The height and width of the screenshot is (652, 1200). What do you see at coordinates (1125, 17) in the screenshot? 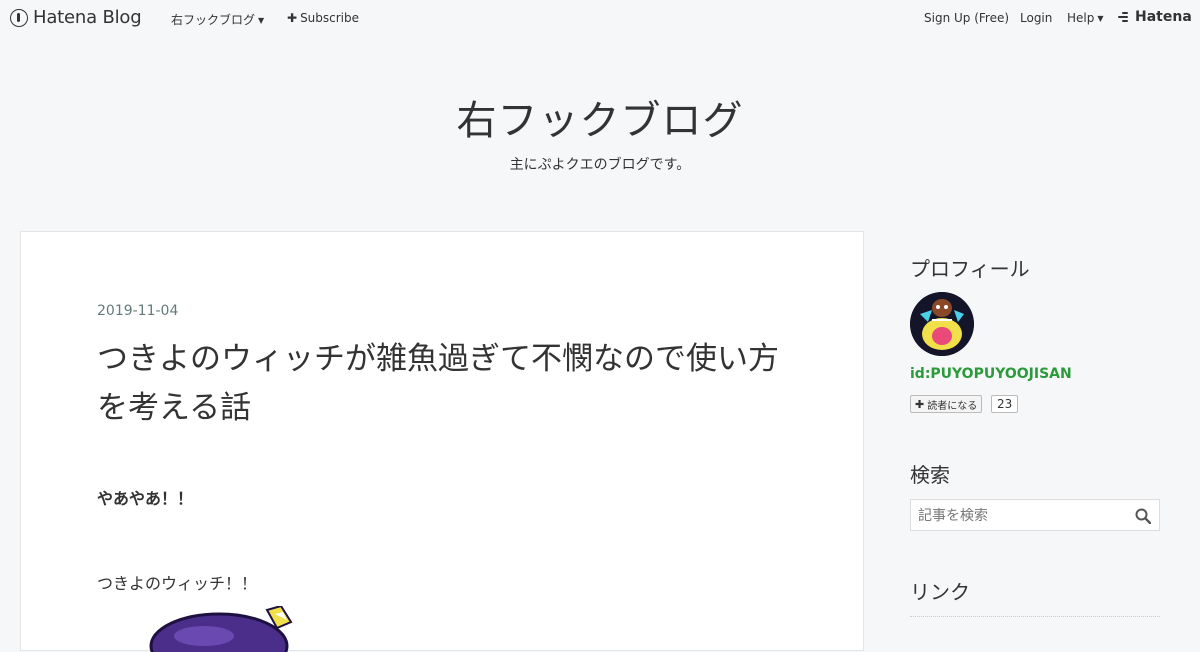
I see `hatena-mark-icon` at bounding box center [1125, 17].